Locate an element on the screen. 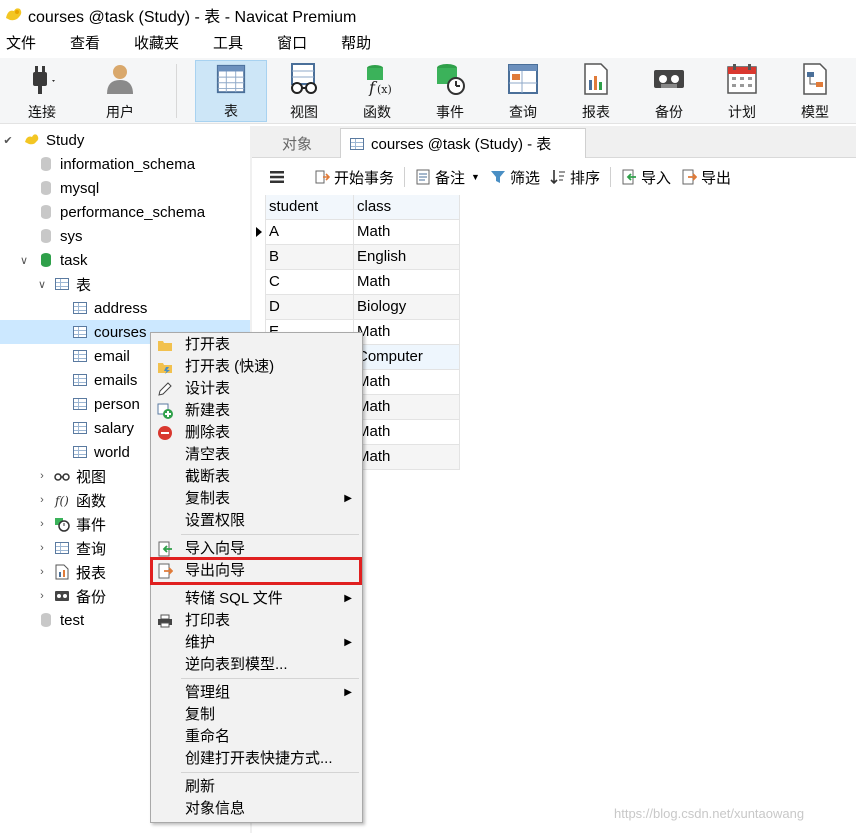 The height and width of the screenshot is (833, 856). table-button: 表 is located at coordinates (231, 91).